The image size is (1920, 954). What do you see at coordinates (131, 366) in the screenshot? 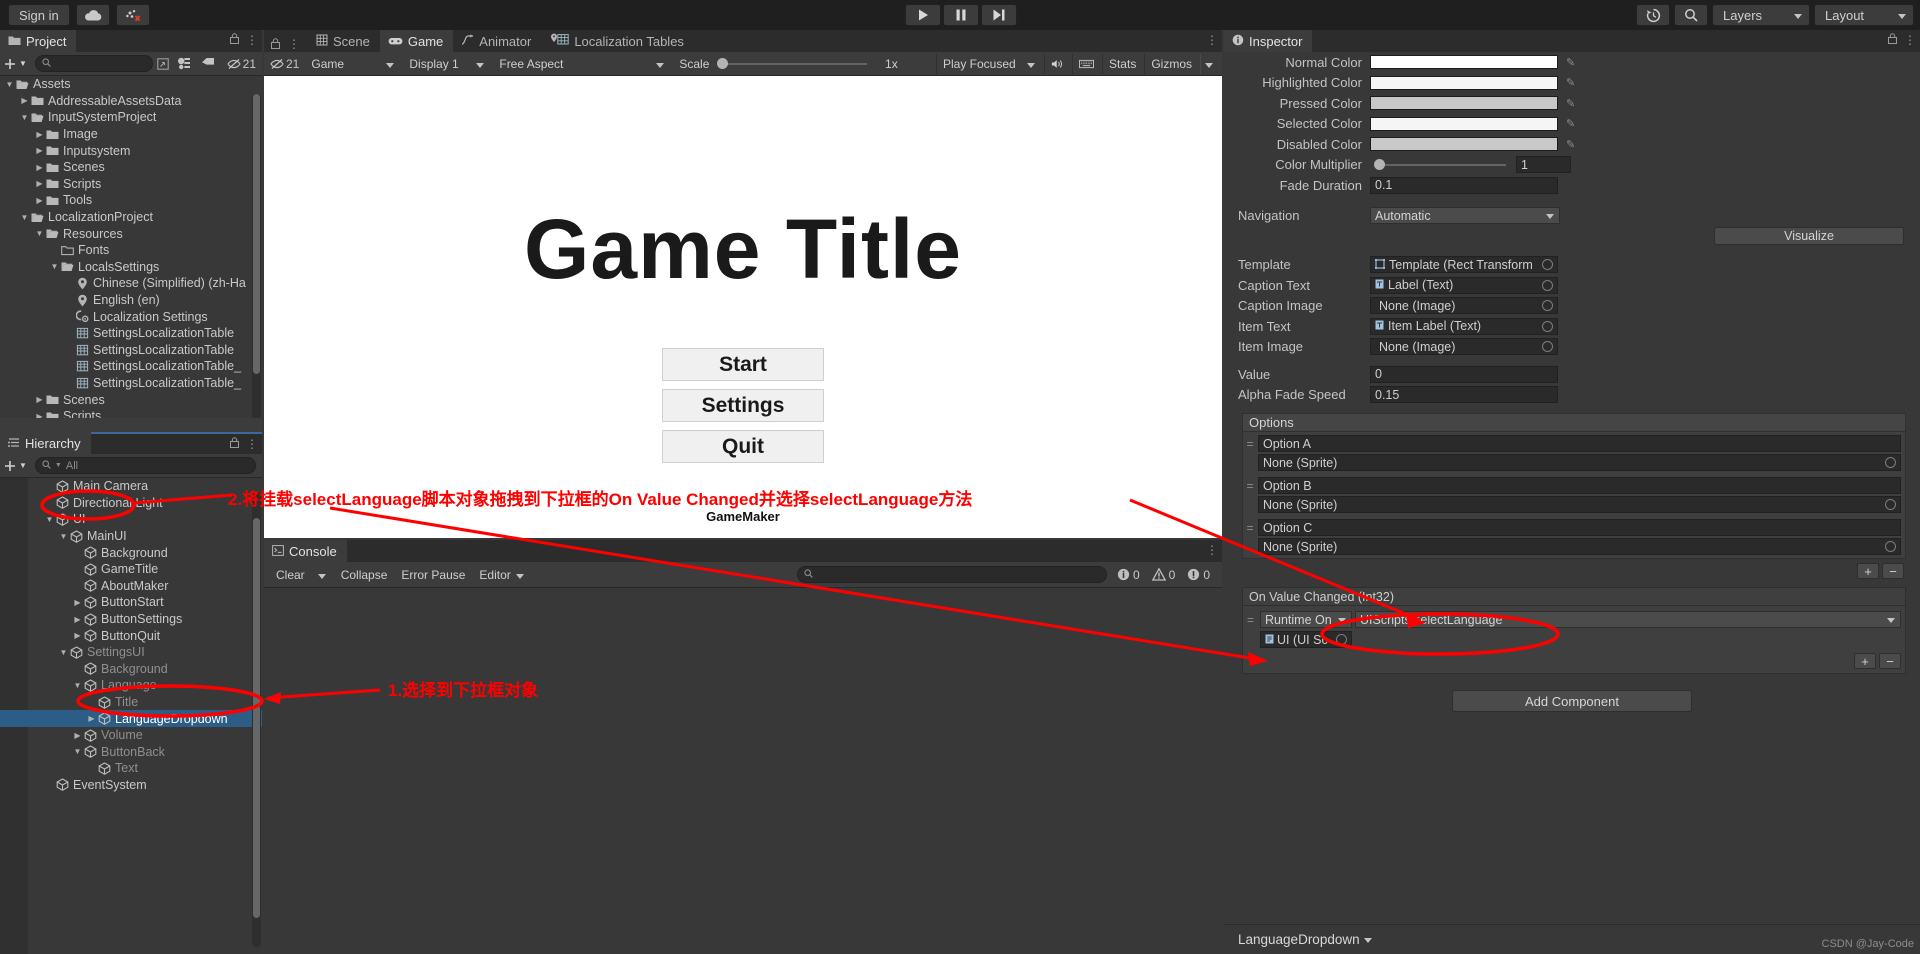
I see `project-tree-item: SettingsLocalizationTable_` at bounding box center [131, 366].